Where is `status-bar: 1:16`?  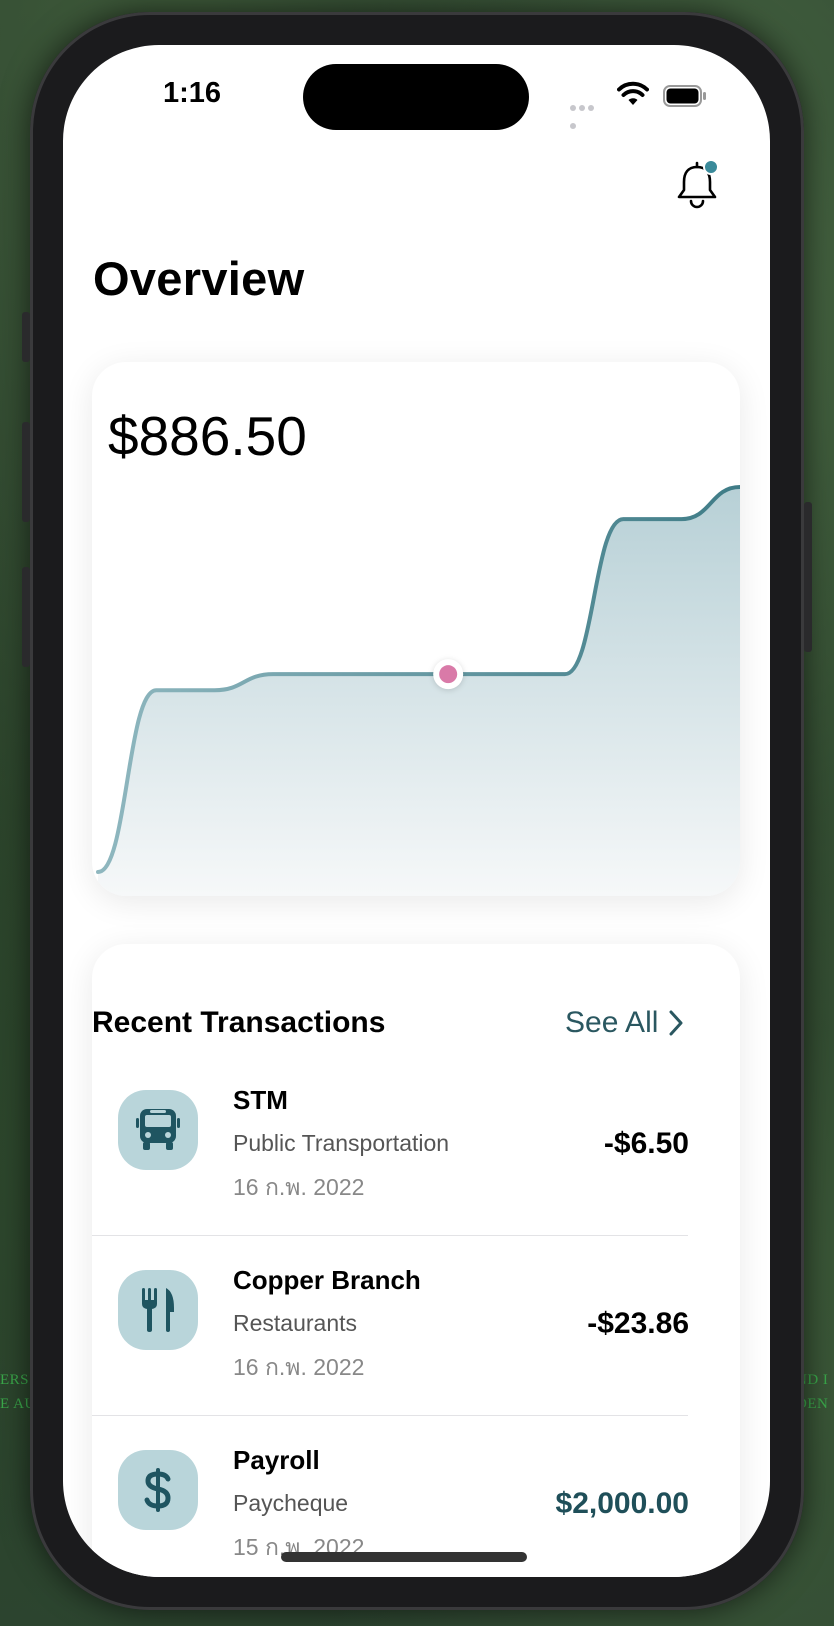
status-bar: 1:16 is located at coordinates (416, 95).